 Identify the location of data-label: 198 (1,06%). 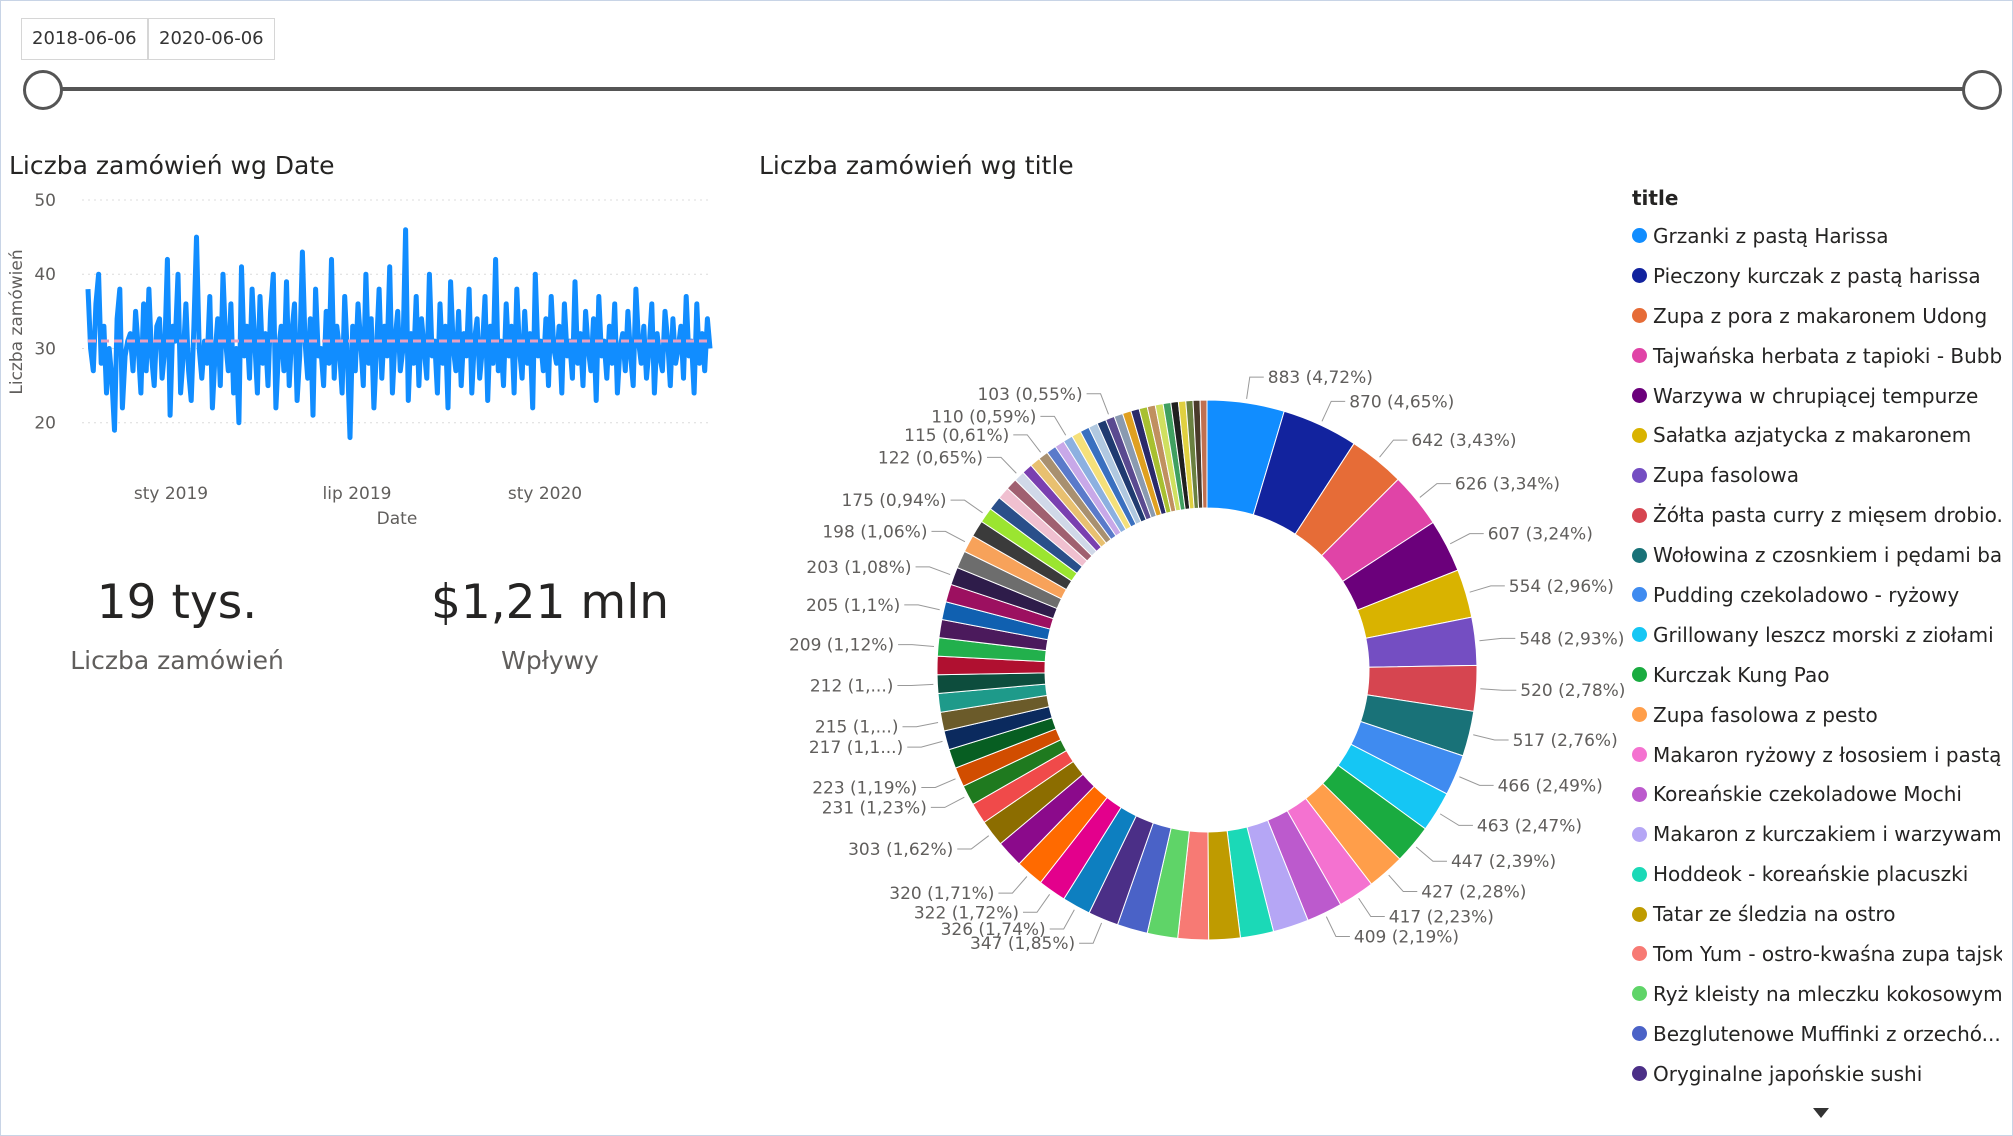
(874, 532).